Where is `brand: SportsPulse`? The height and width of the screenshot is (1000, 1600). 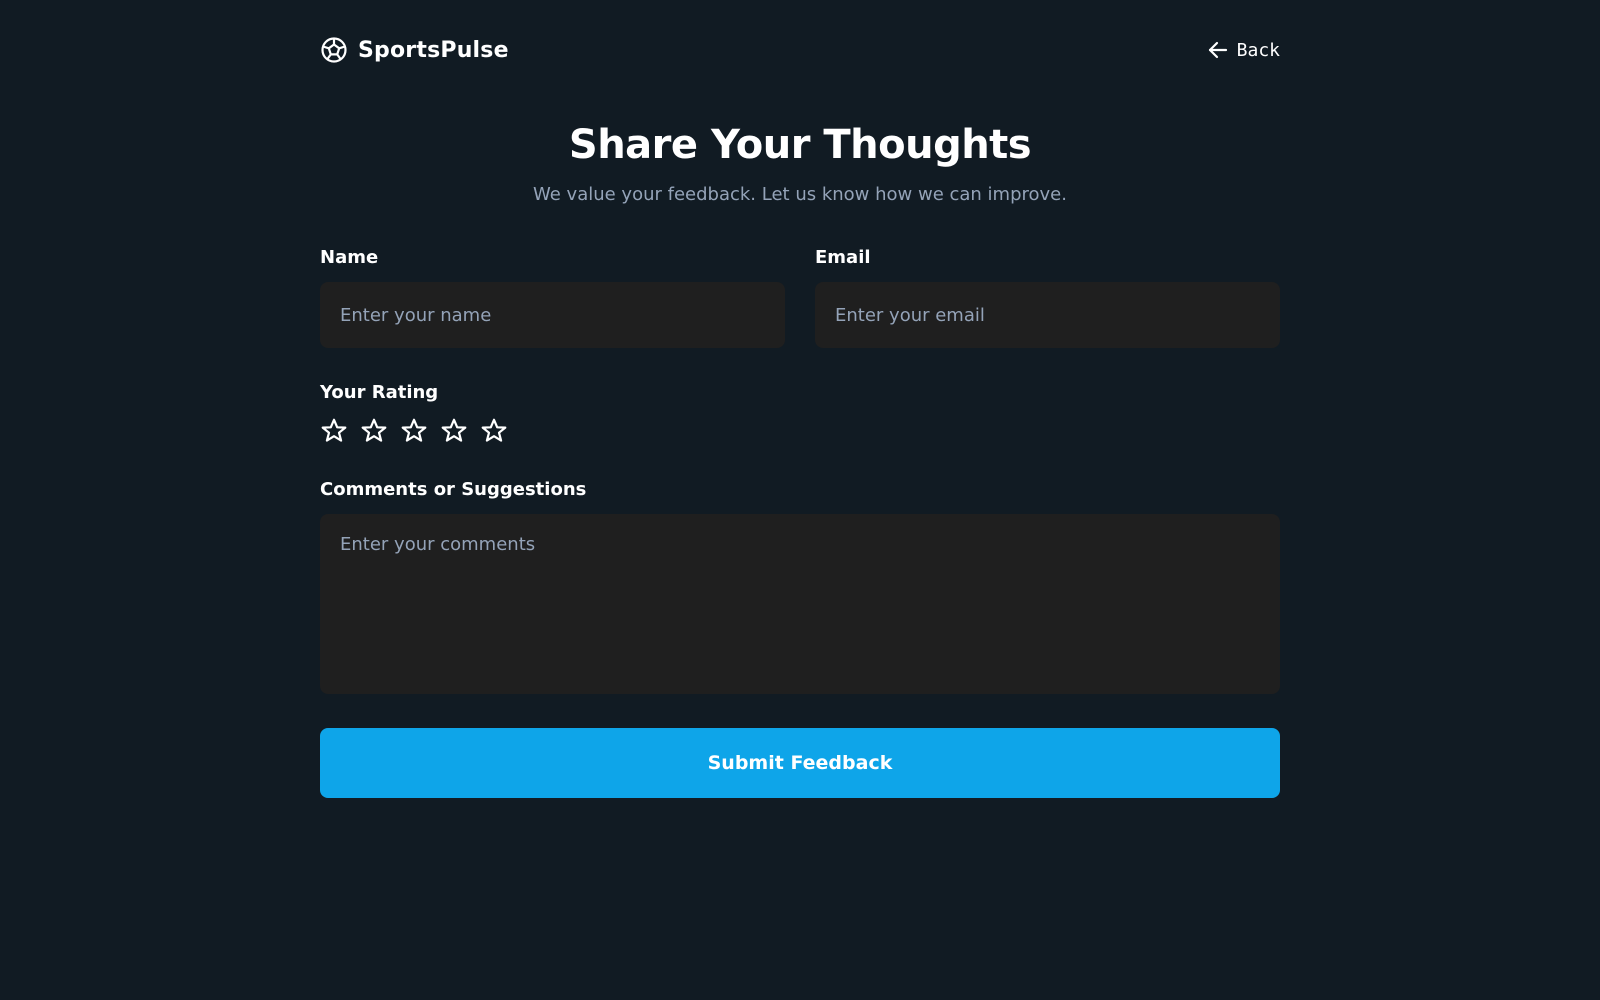 brand: SportsPulse is located at coordinates (414, 50).